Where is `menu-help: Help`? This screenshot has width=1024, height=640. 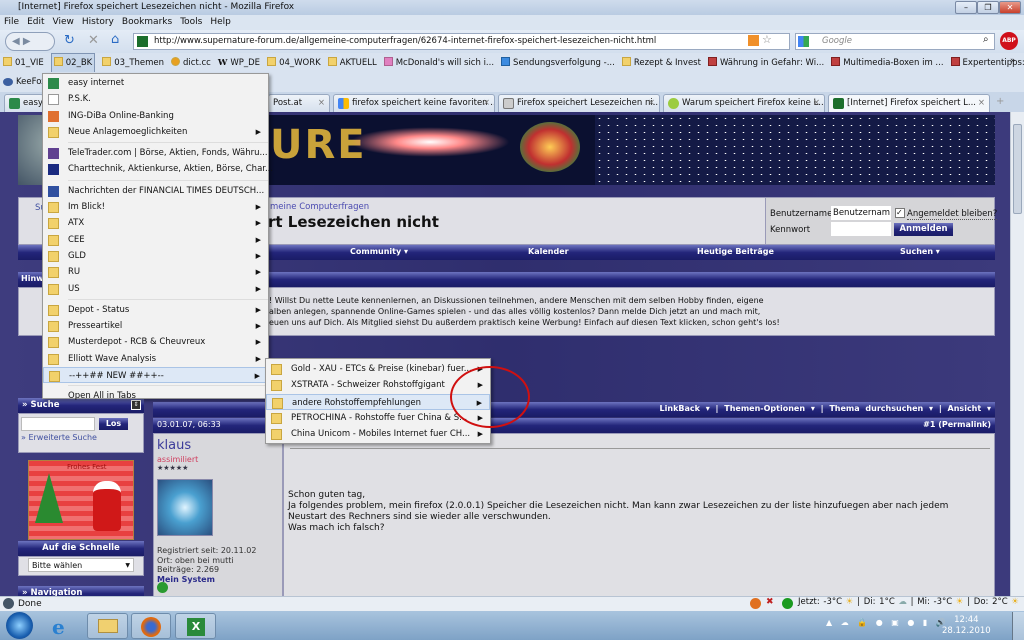
menu-help: Help is located at coordinates (220, 22).